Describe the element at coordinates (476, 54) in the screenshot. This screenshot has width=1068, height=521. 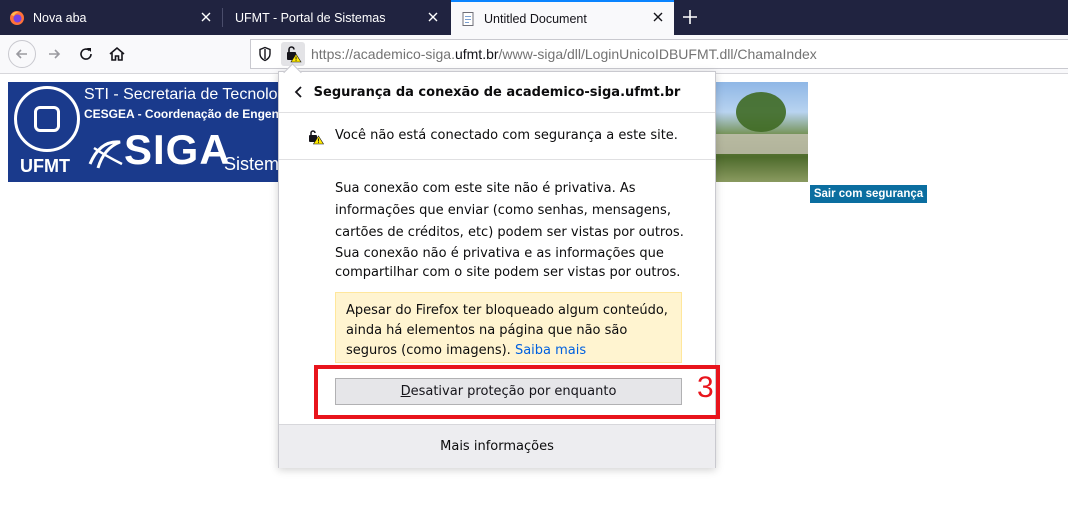
I see `url-host: ufmt.br` at that location.